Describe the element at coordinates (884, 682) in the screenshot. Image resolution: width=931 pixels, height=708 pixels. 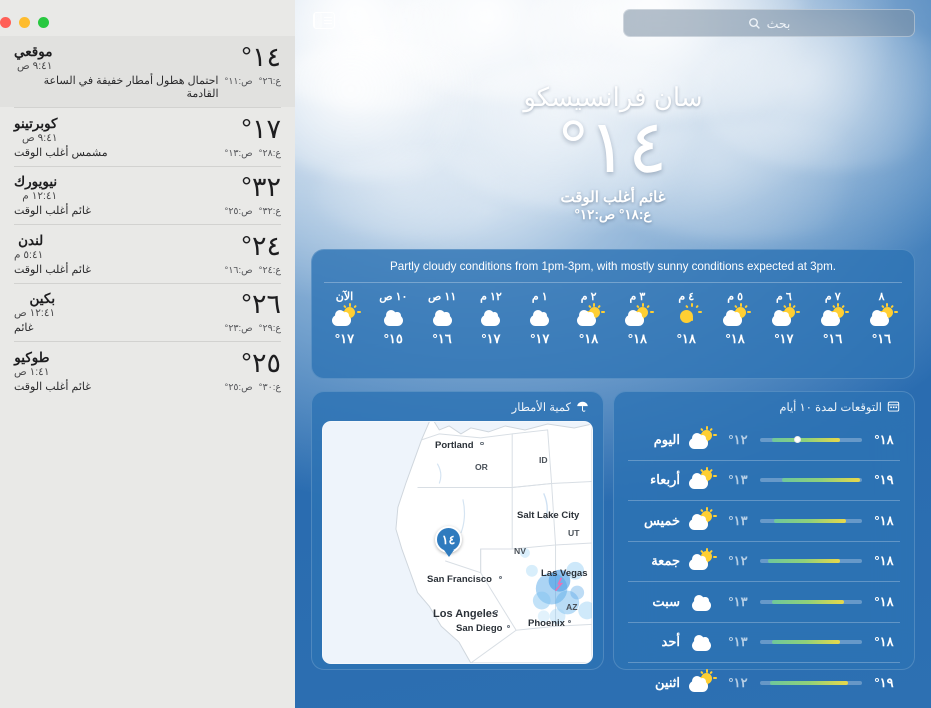
I see `daily-high-temp: ١٩°` at that location.